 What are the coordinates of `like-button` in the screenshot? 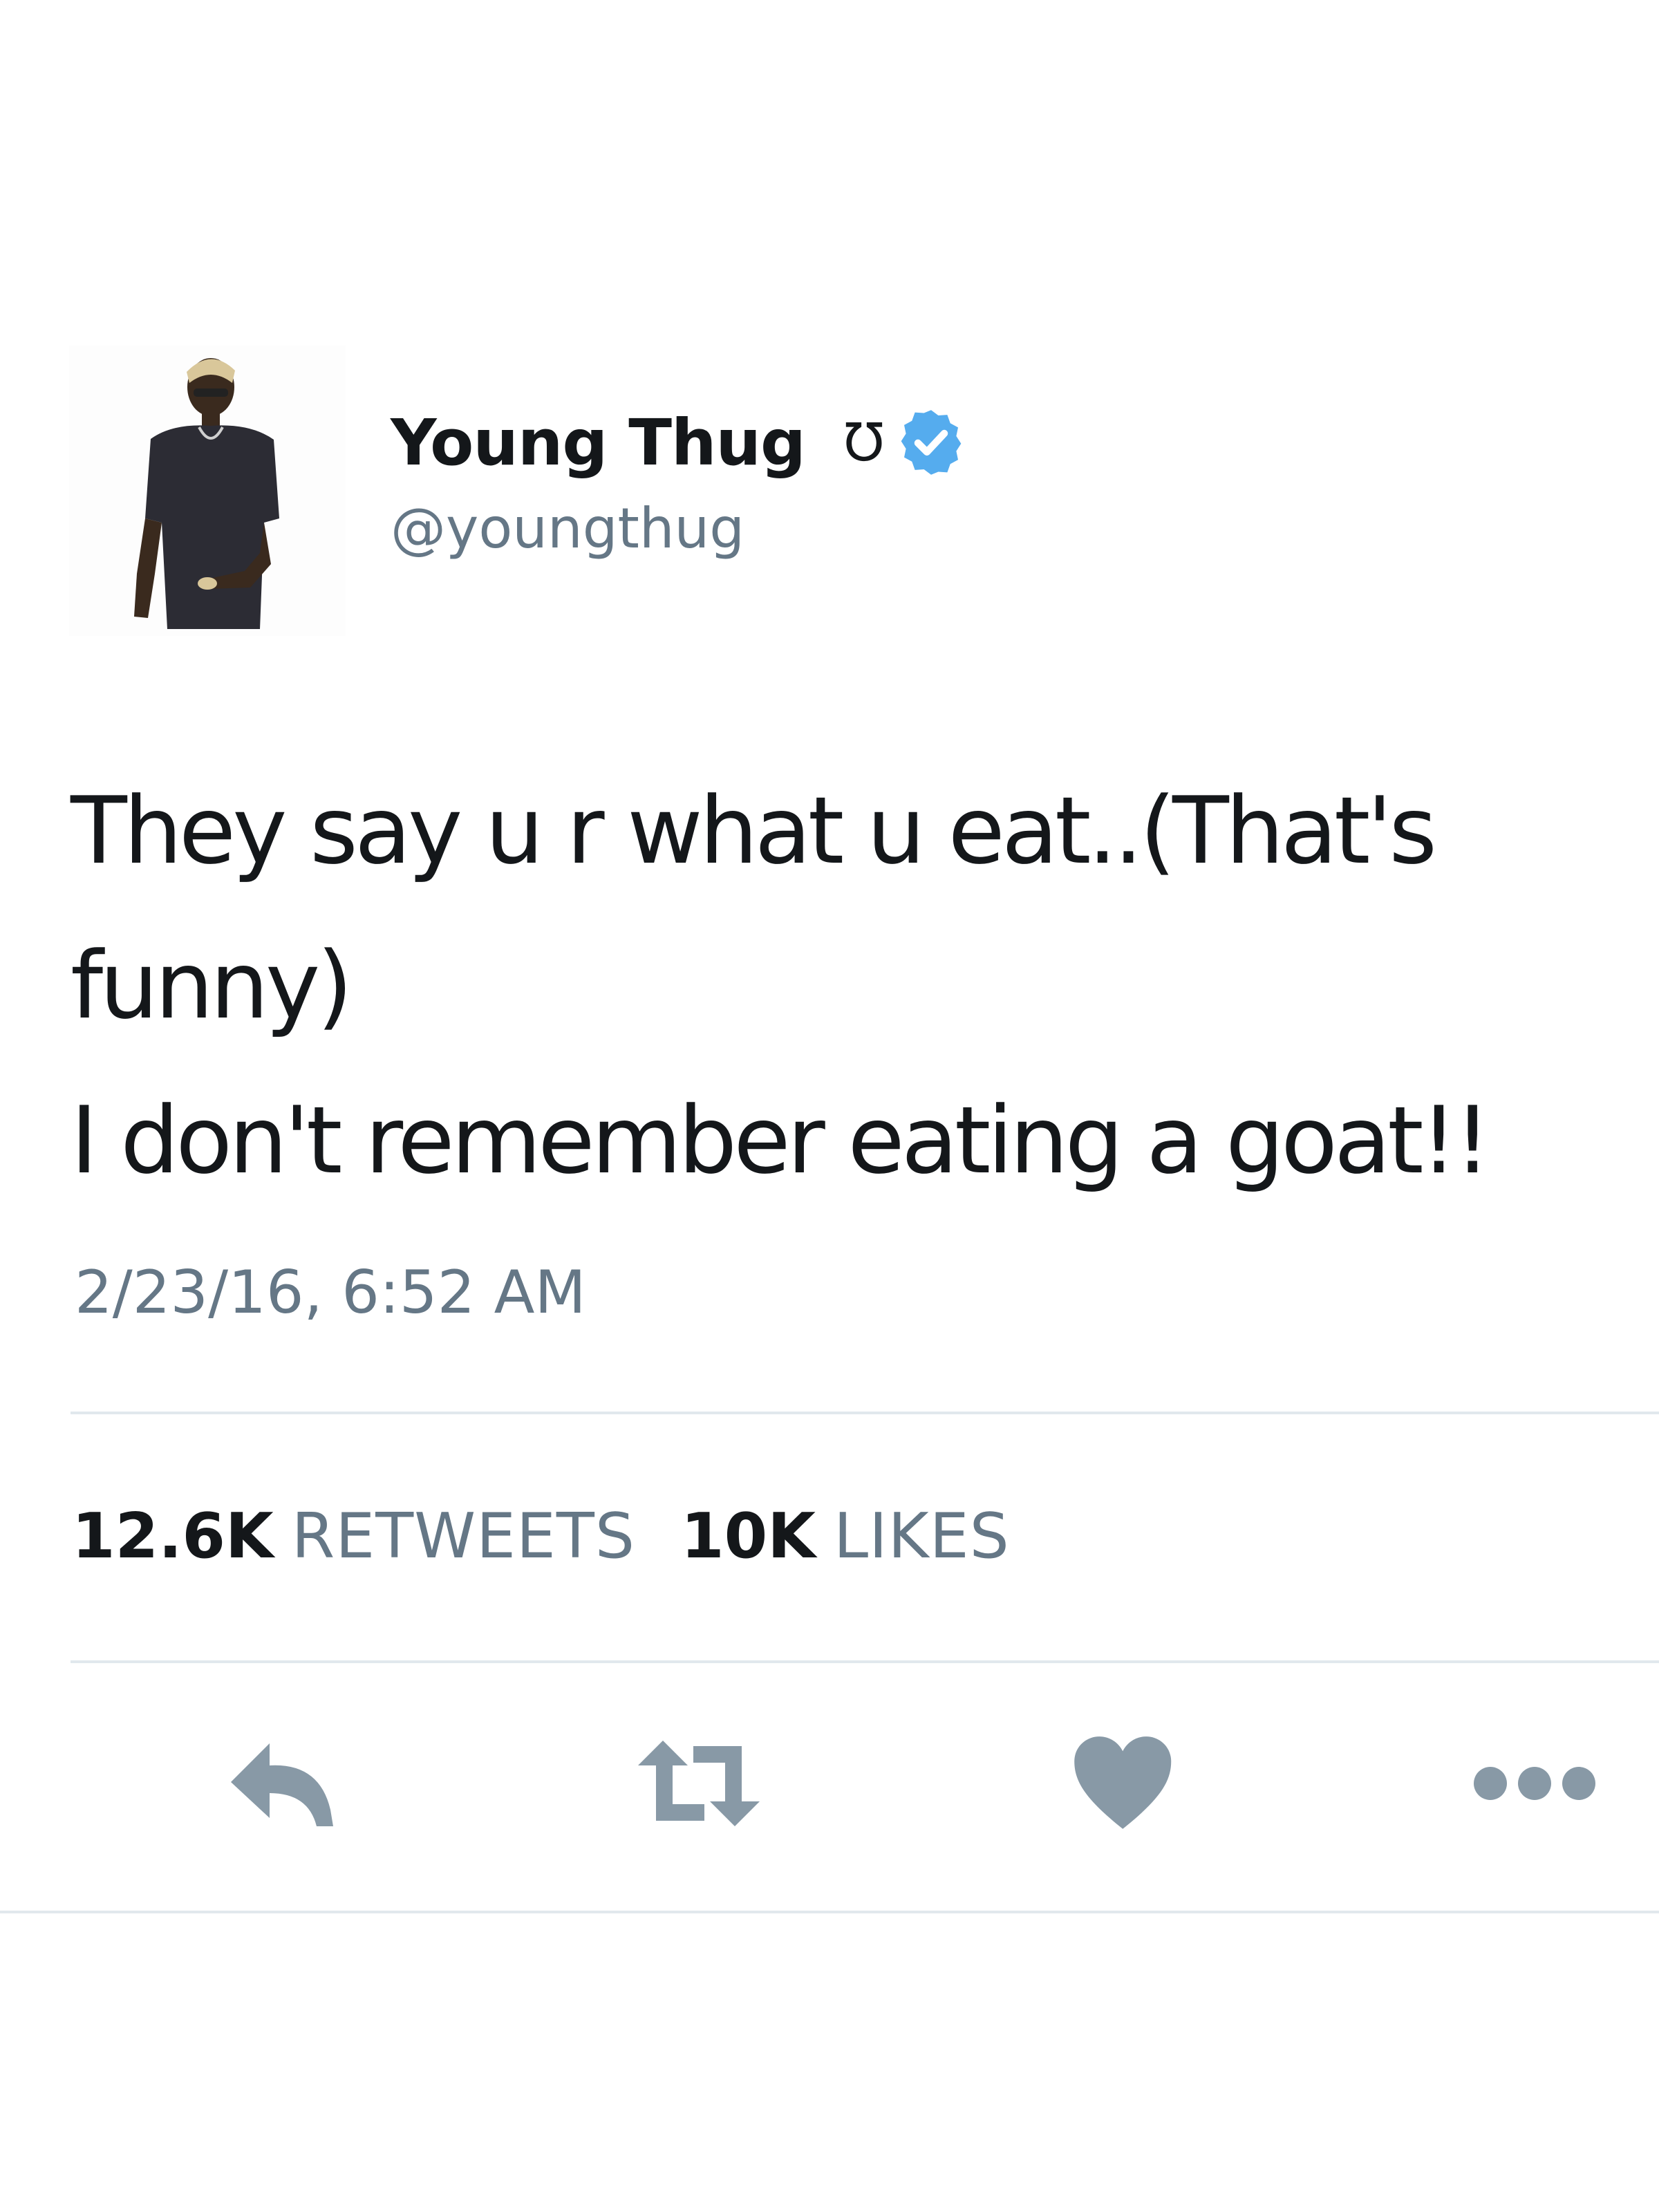 It's located at (1121, 1783).